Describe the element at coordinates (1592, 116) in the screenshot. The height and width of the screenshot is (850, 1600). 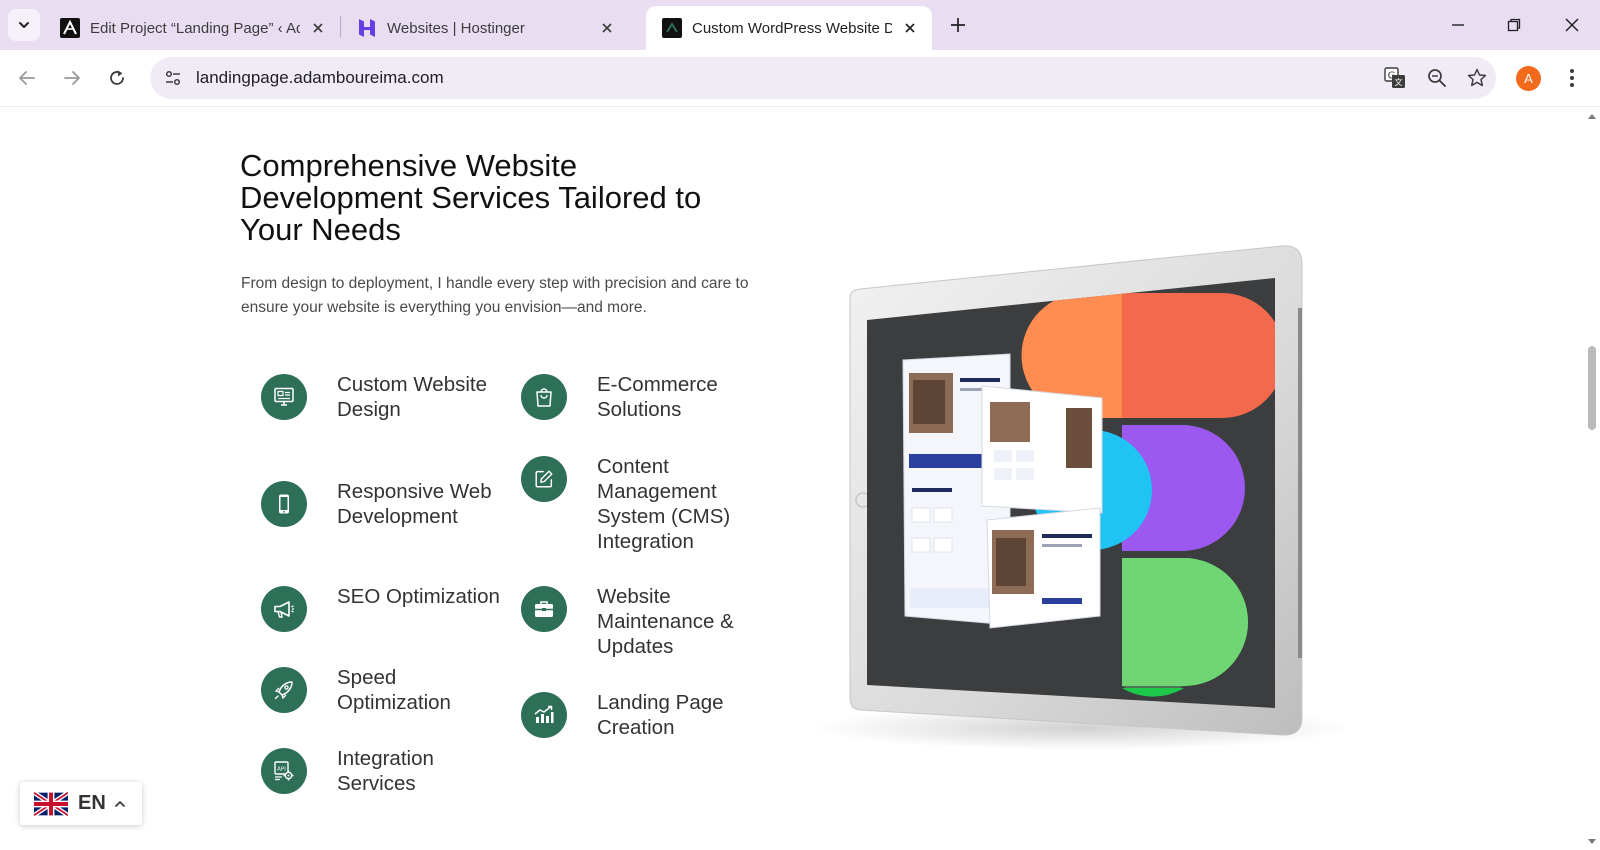
I see `scroll-up-arrow-icon` at that location.